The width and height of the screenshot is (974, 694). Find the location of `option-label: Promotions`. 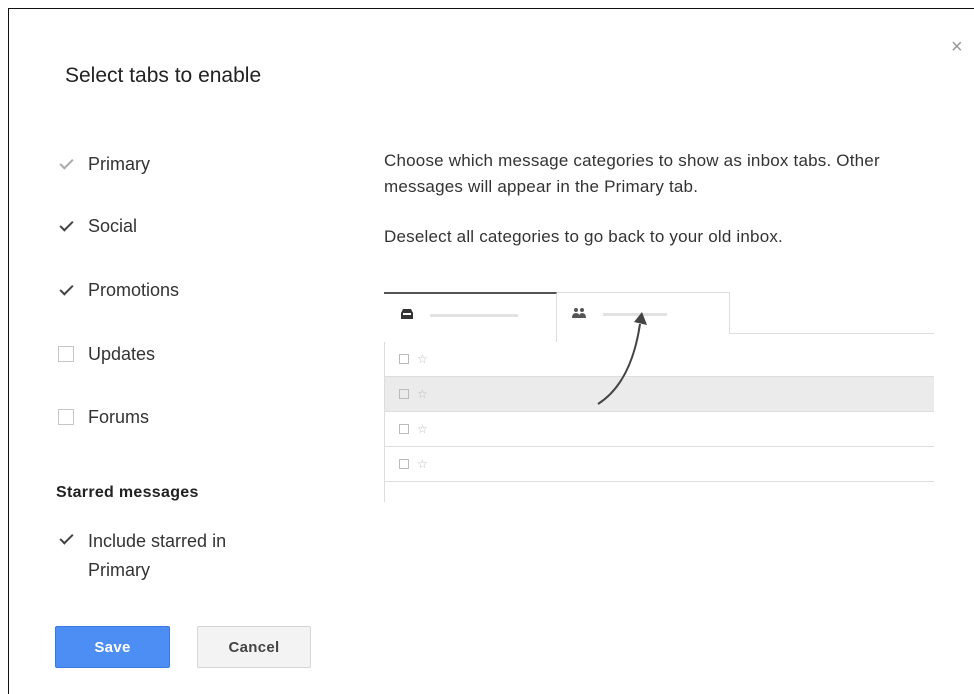

option-label: Promotions is located at coordinates (134, 289).